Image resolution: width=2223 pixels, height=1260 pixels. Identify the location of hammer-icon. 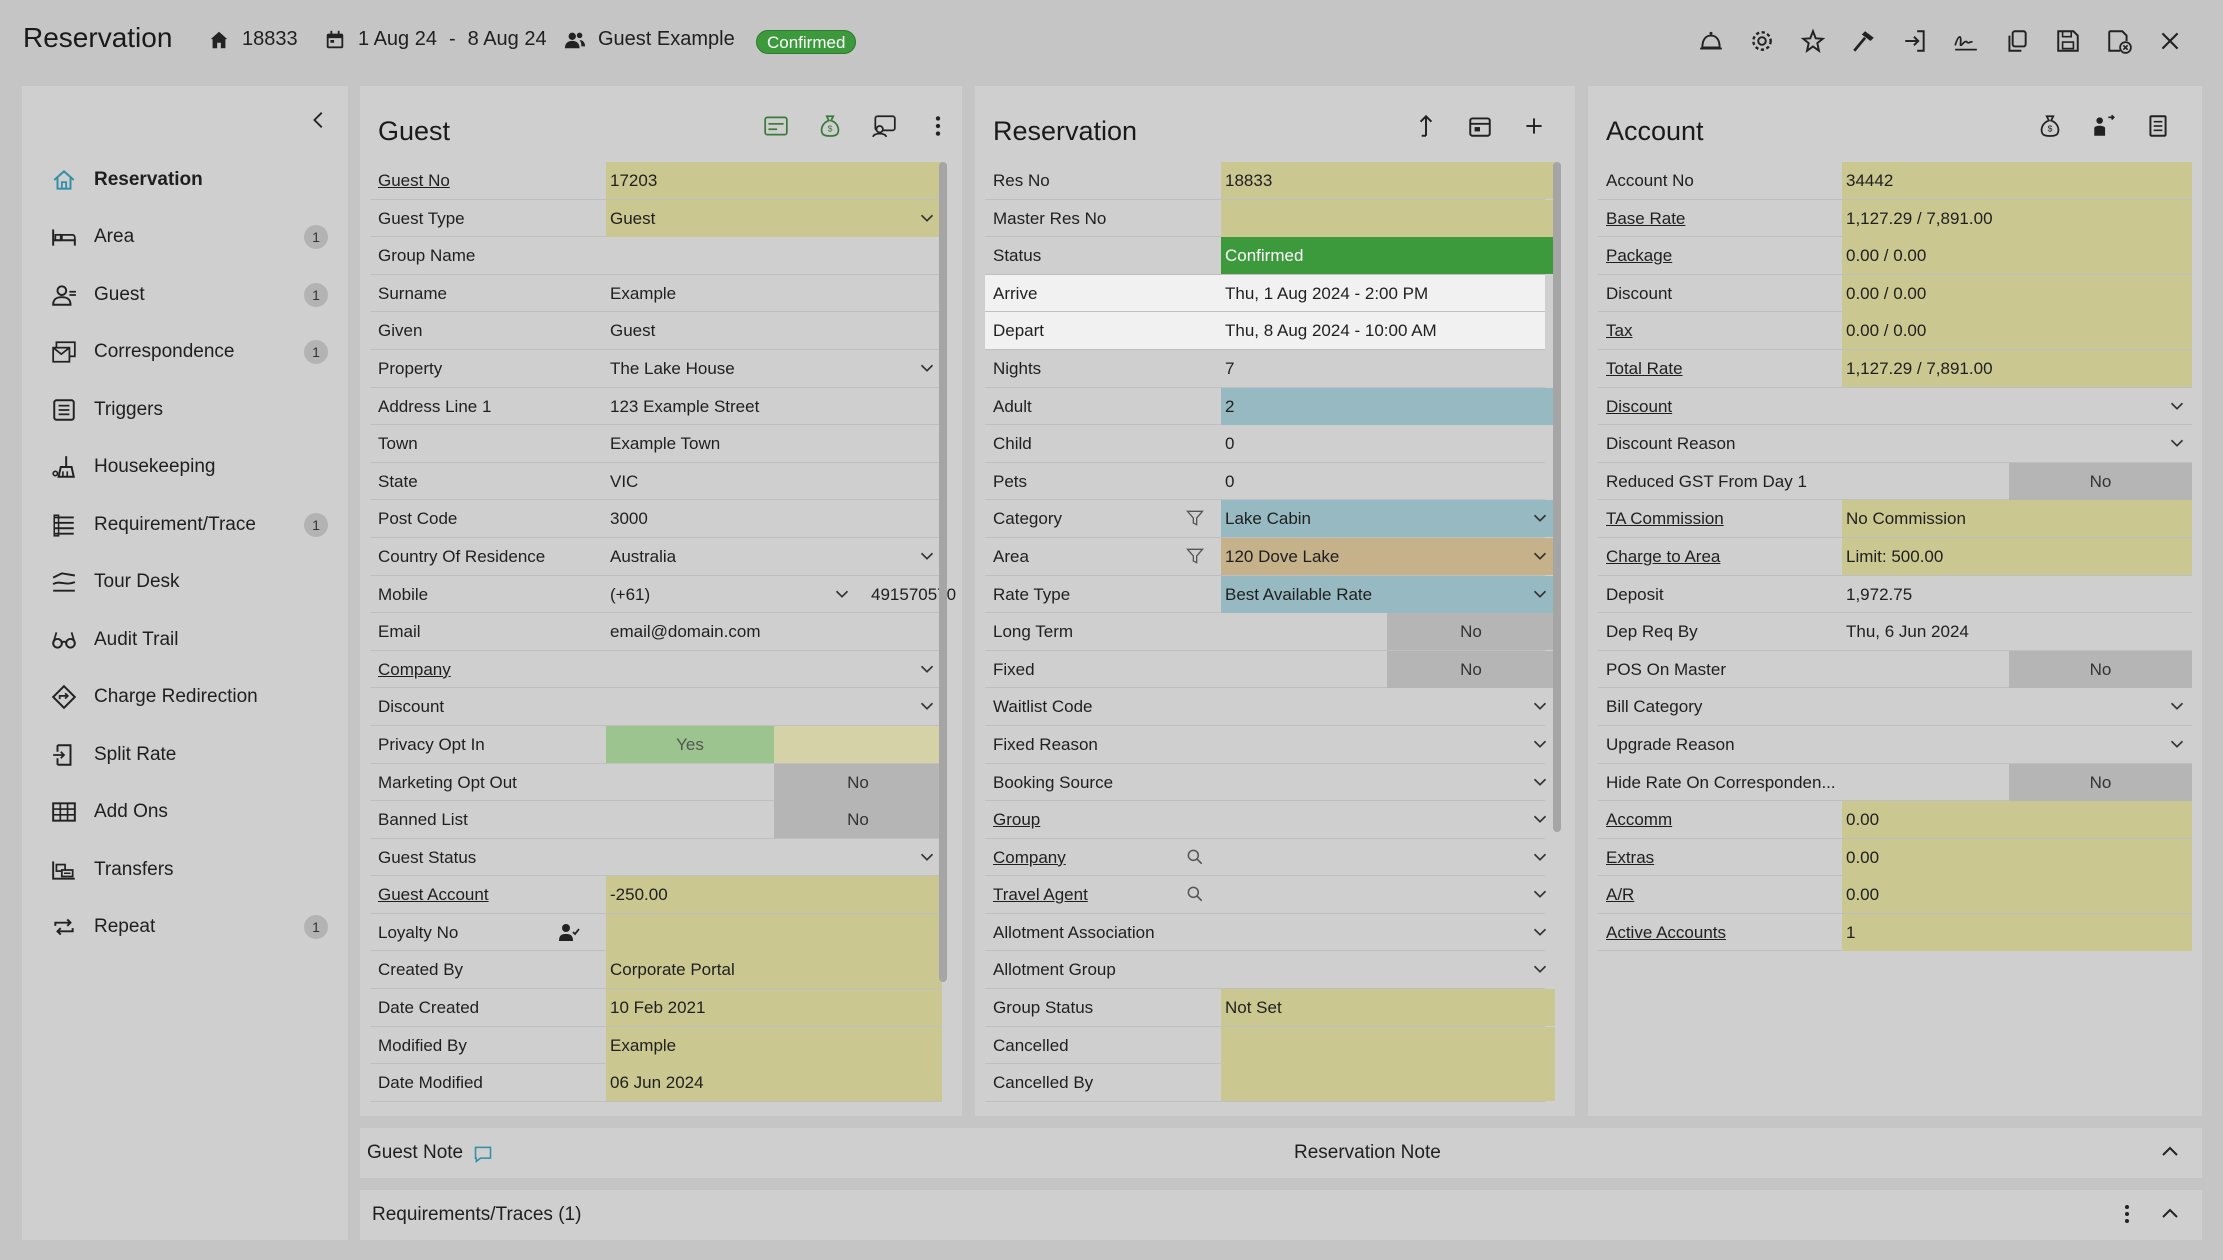
(1864, 41).